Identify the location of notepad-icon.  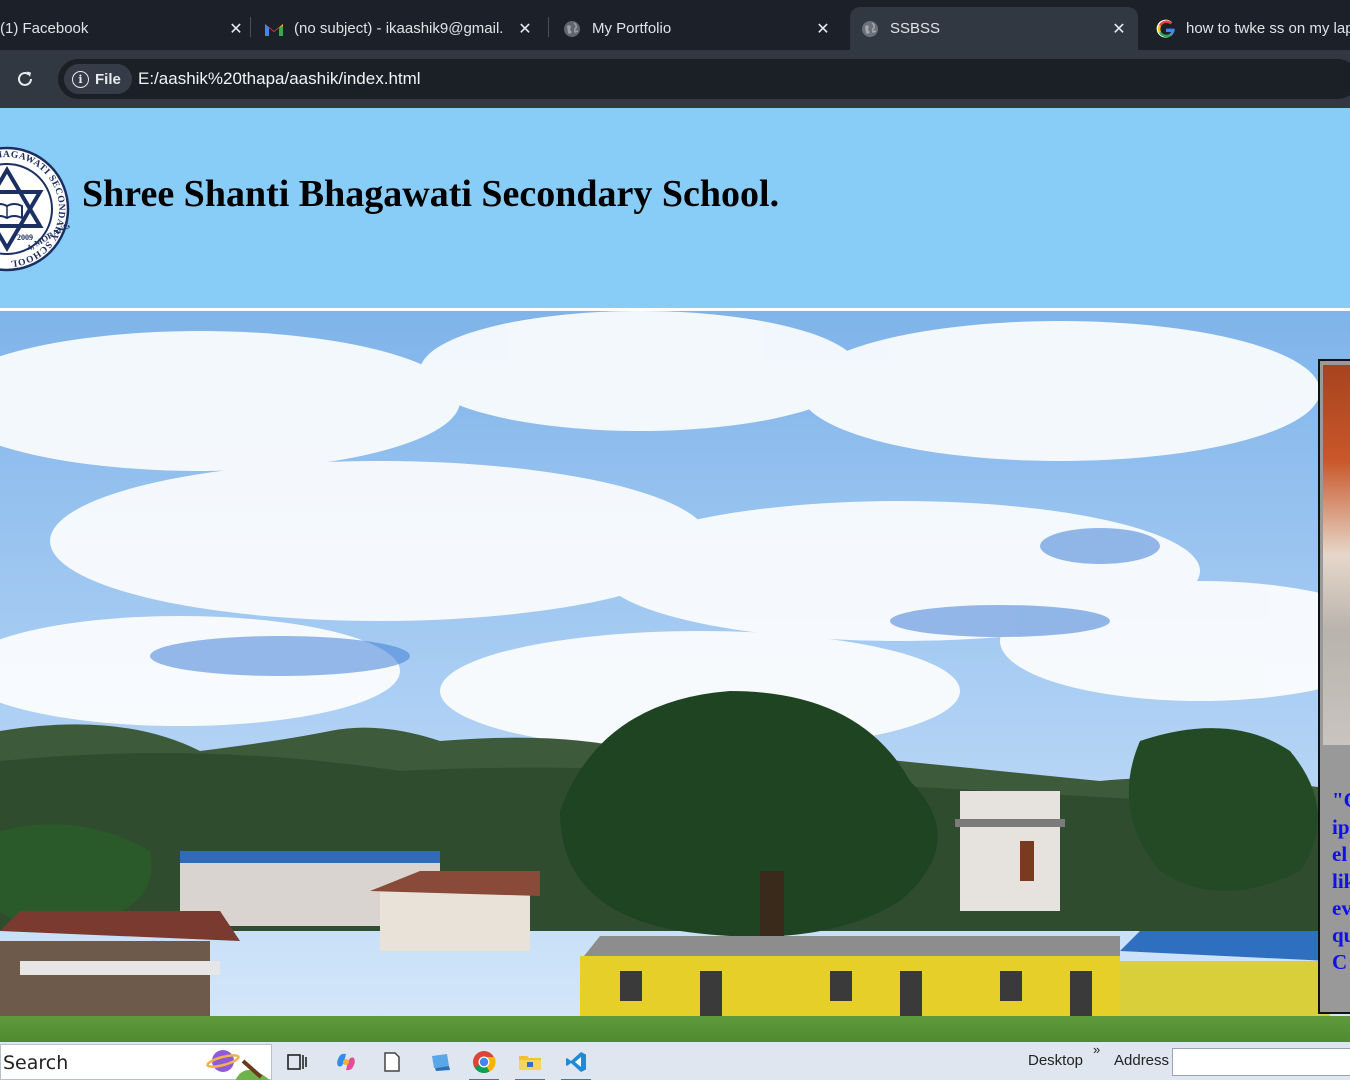
(392, 1062).